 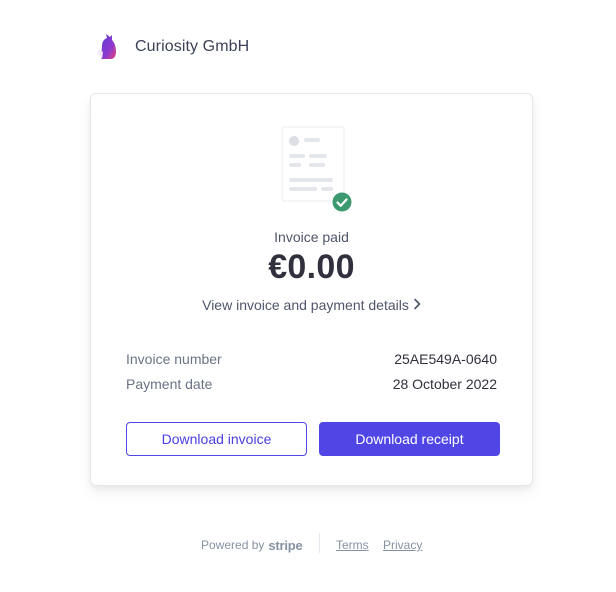 I want to click on powered-by-stripe: Powered by stripe, so click(x=252, y=545).